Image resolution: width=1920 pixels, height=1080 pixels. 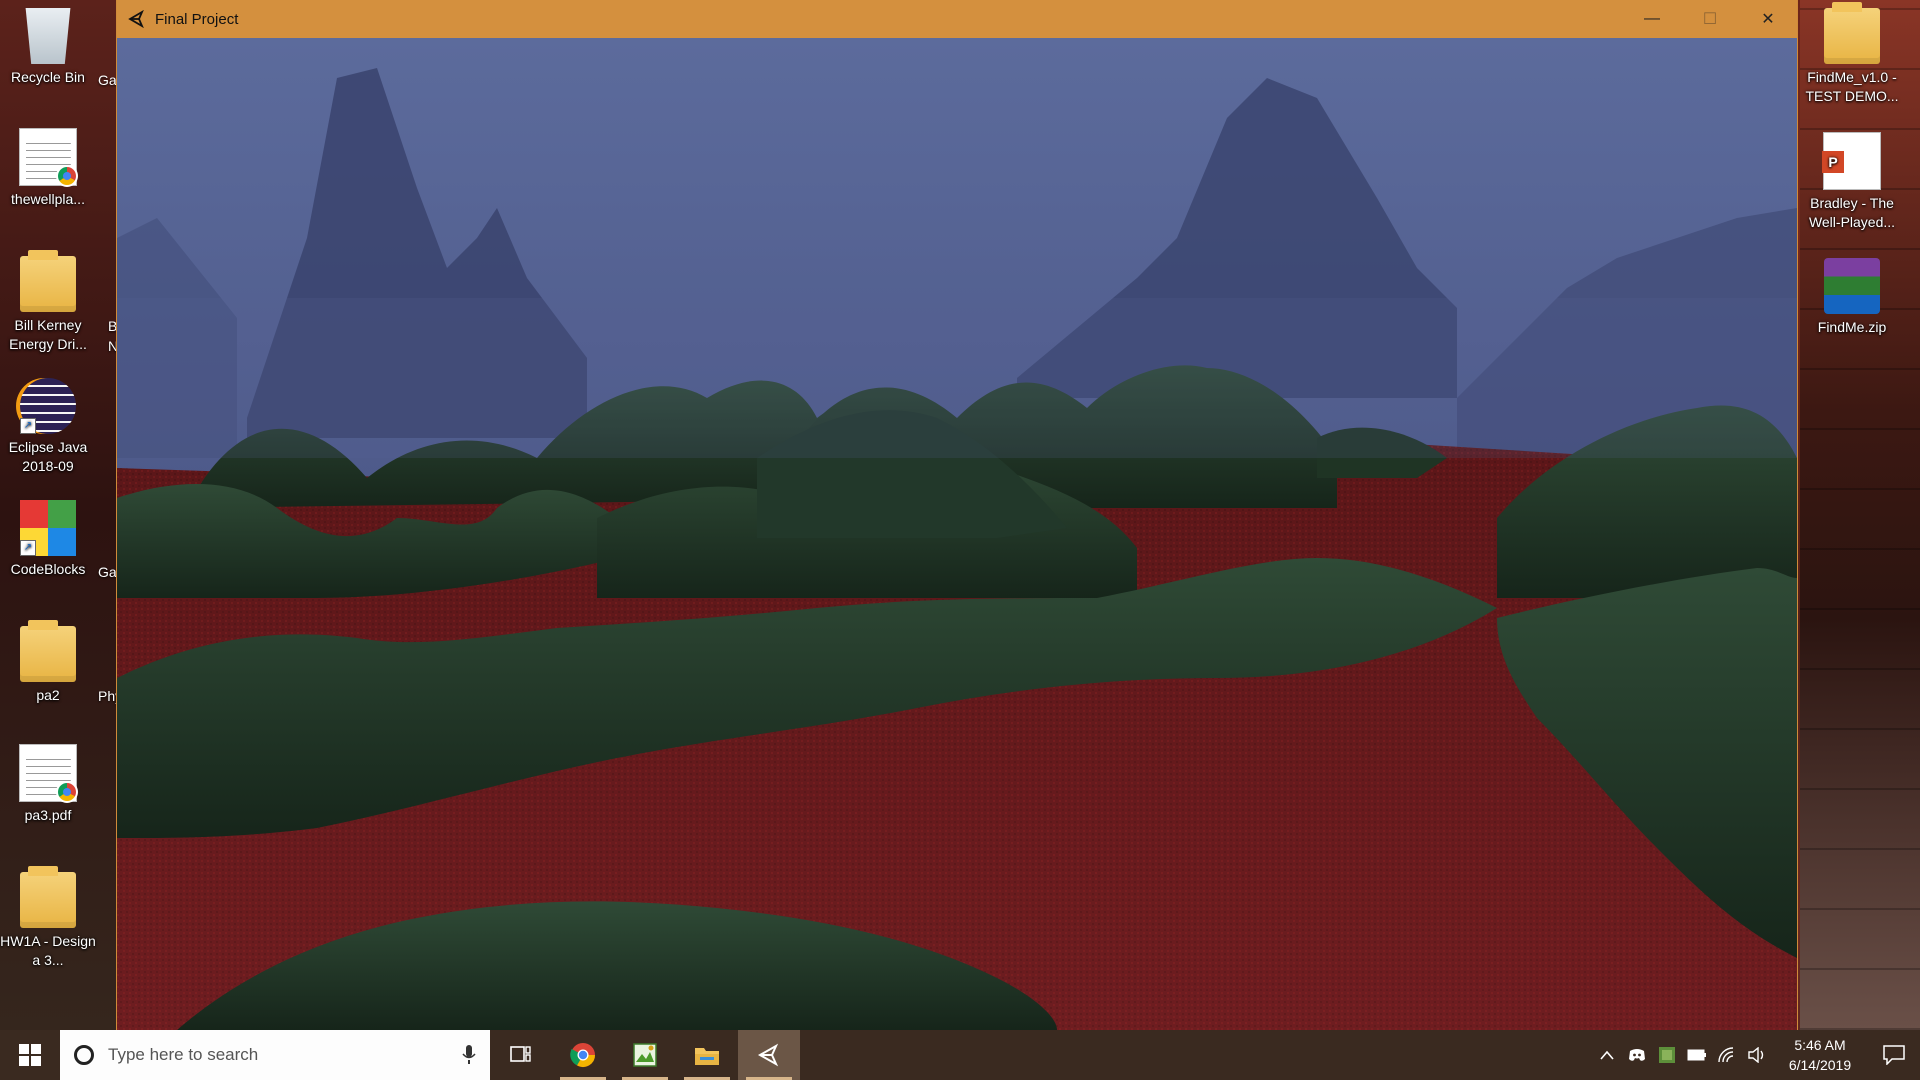 I want to click on recycle-bin-icon, so click(x=48, y=36).